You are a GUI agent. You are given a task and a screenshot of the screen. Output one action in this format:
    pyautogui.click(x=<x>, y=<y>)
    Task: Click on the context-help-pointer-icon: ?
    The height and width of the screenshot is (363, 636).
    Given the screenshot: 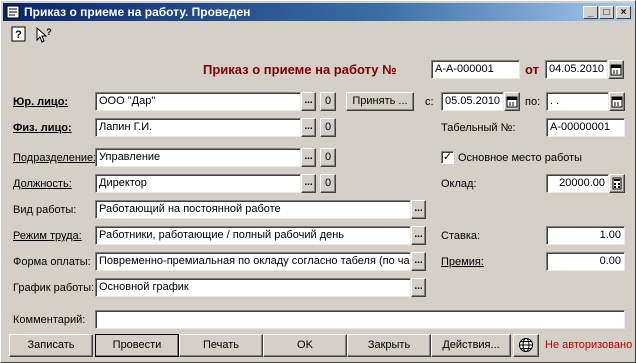 What is the action you would take?
    pyautogui.click(x=44, y=35)
    